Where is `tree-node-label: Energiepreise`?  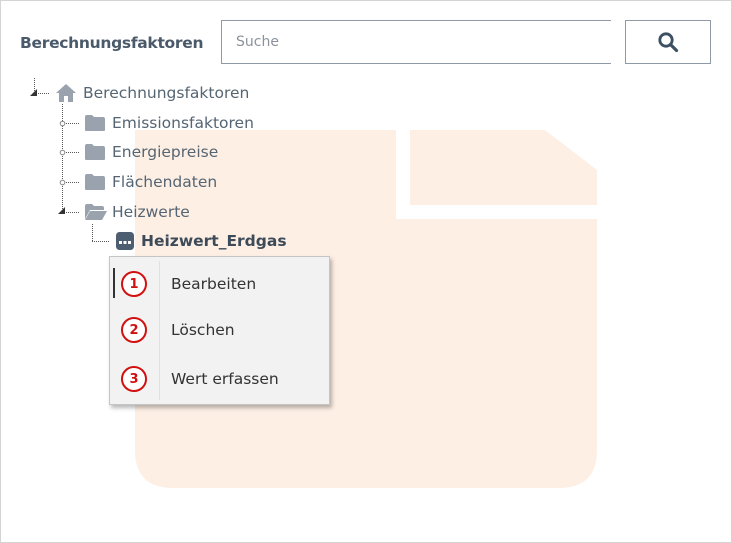
tree-node-label: Energiepreise is located at coordinates (165, 152).